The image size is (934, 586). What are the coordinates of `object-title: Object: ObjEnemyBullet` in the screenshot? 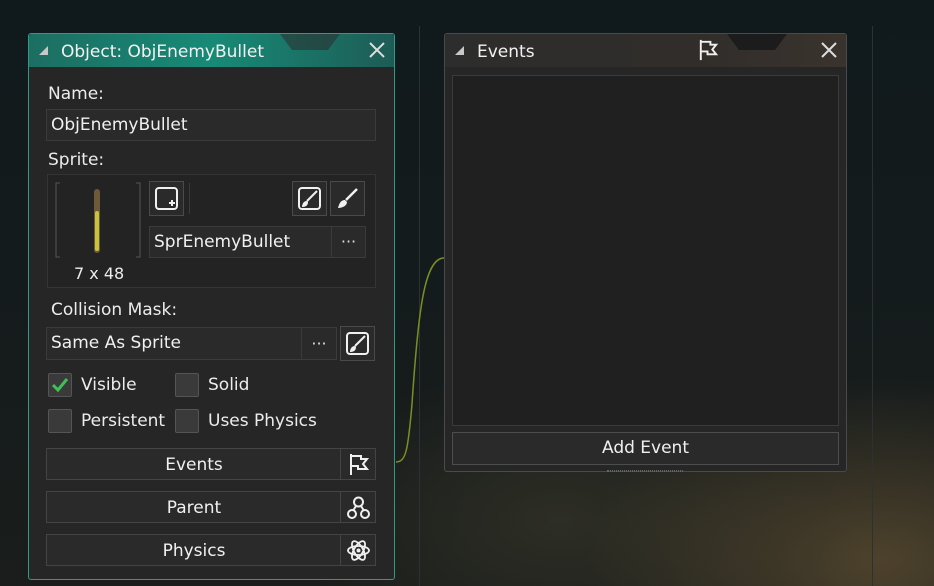 It's located at (162, 52).